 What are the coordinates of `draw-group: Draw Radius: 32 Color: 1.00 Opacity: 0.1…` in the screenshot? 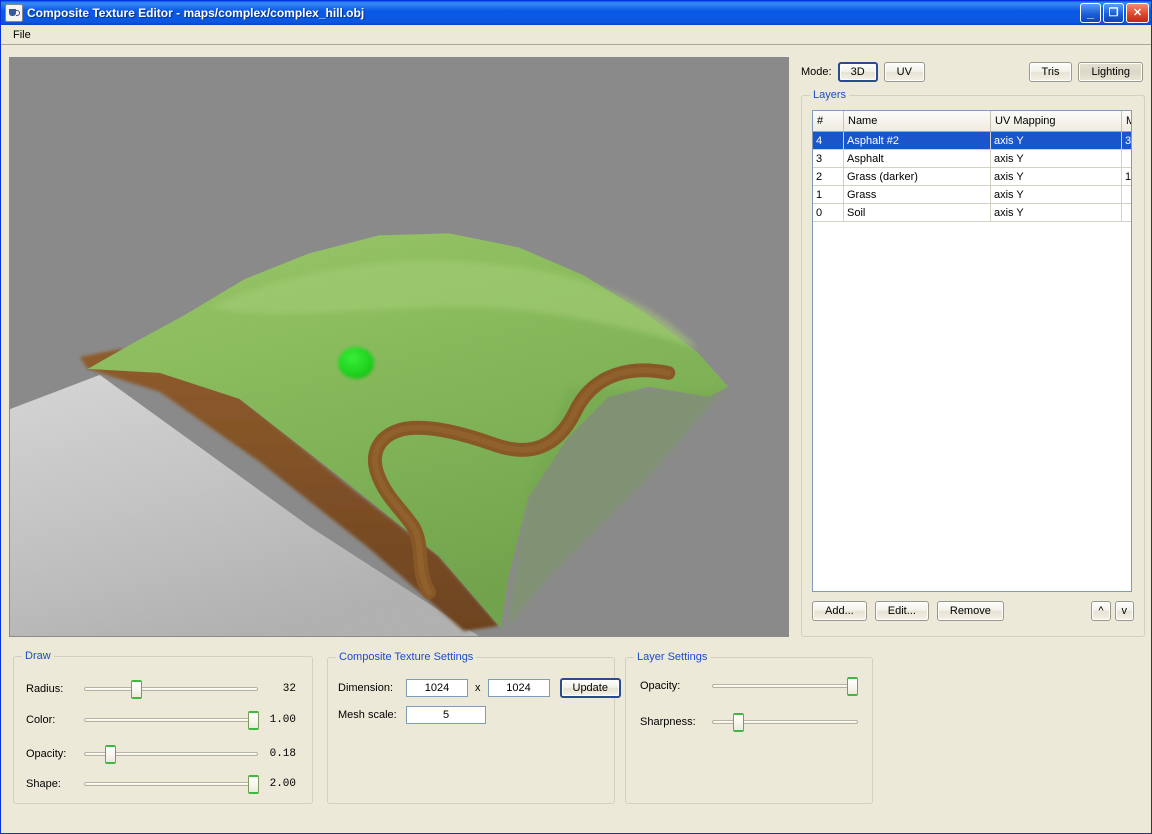 It's located at (163, 727).